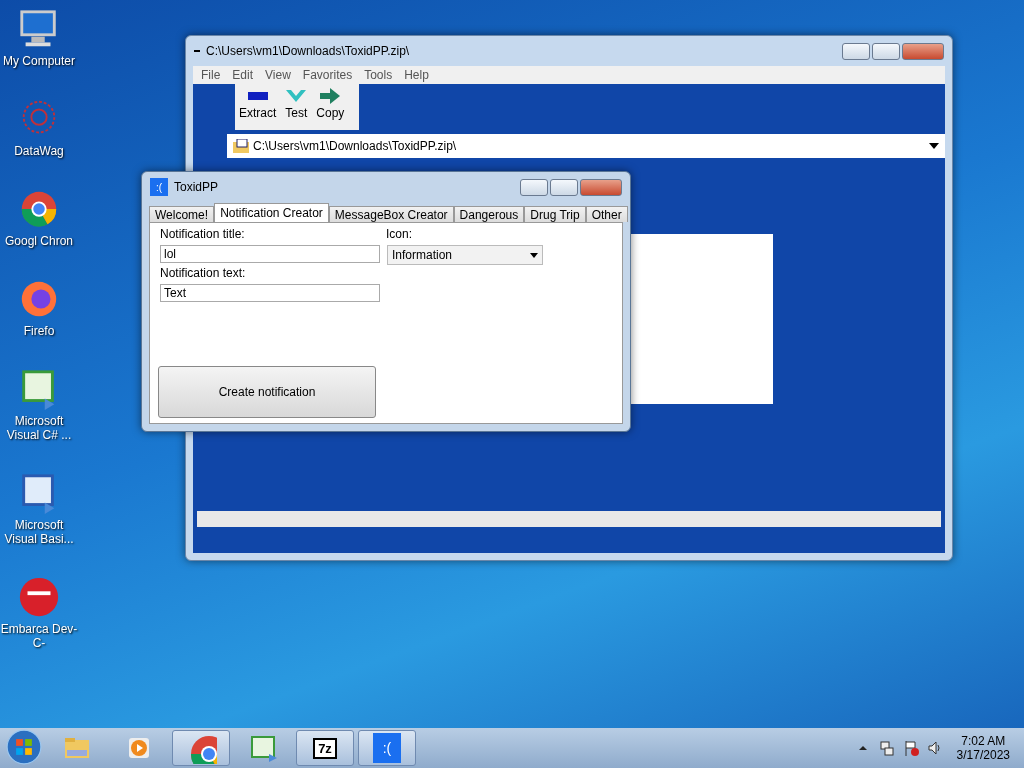  What do you see at coordinates (203, 273) in the screenshot?
I see `field-label: Notification text:` at bounding box center [203, 273].